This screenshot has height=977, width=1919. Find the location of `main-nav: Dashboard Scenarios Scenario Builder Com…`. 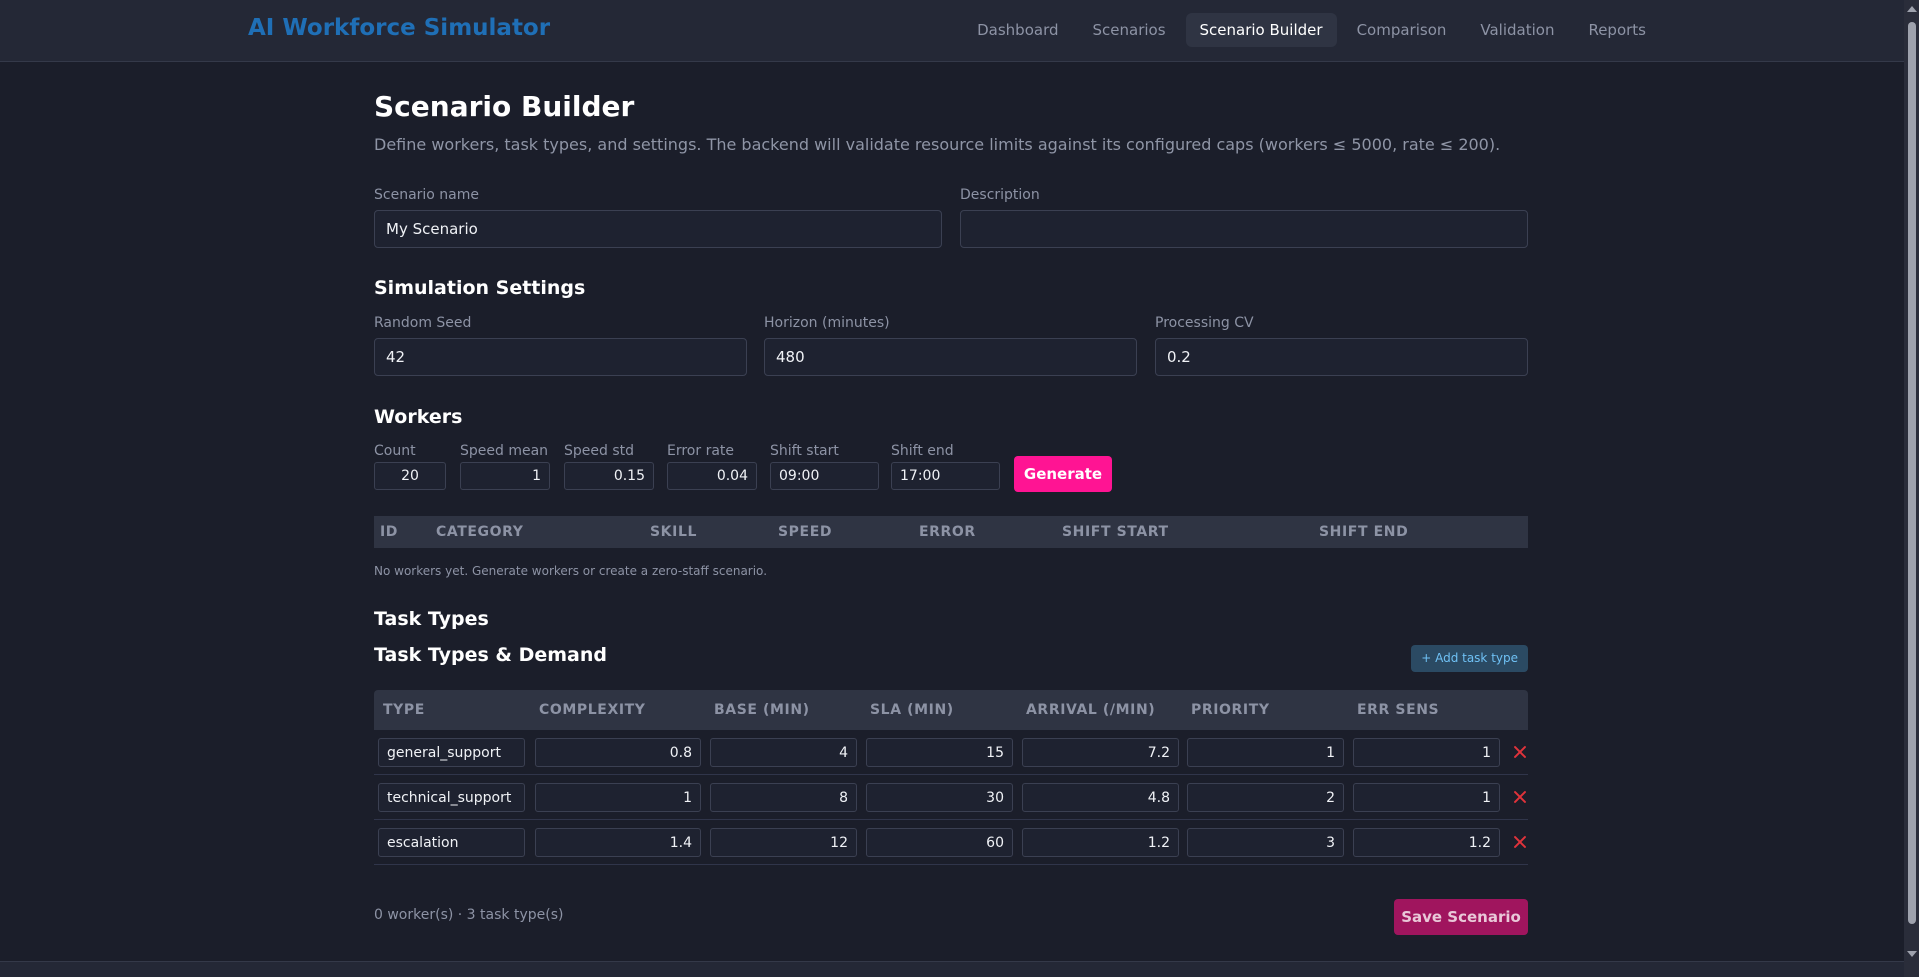

main-nav: Dashboard Scenarios Scenario Builder Com… is located at coordinates (1311, 30).